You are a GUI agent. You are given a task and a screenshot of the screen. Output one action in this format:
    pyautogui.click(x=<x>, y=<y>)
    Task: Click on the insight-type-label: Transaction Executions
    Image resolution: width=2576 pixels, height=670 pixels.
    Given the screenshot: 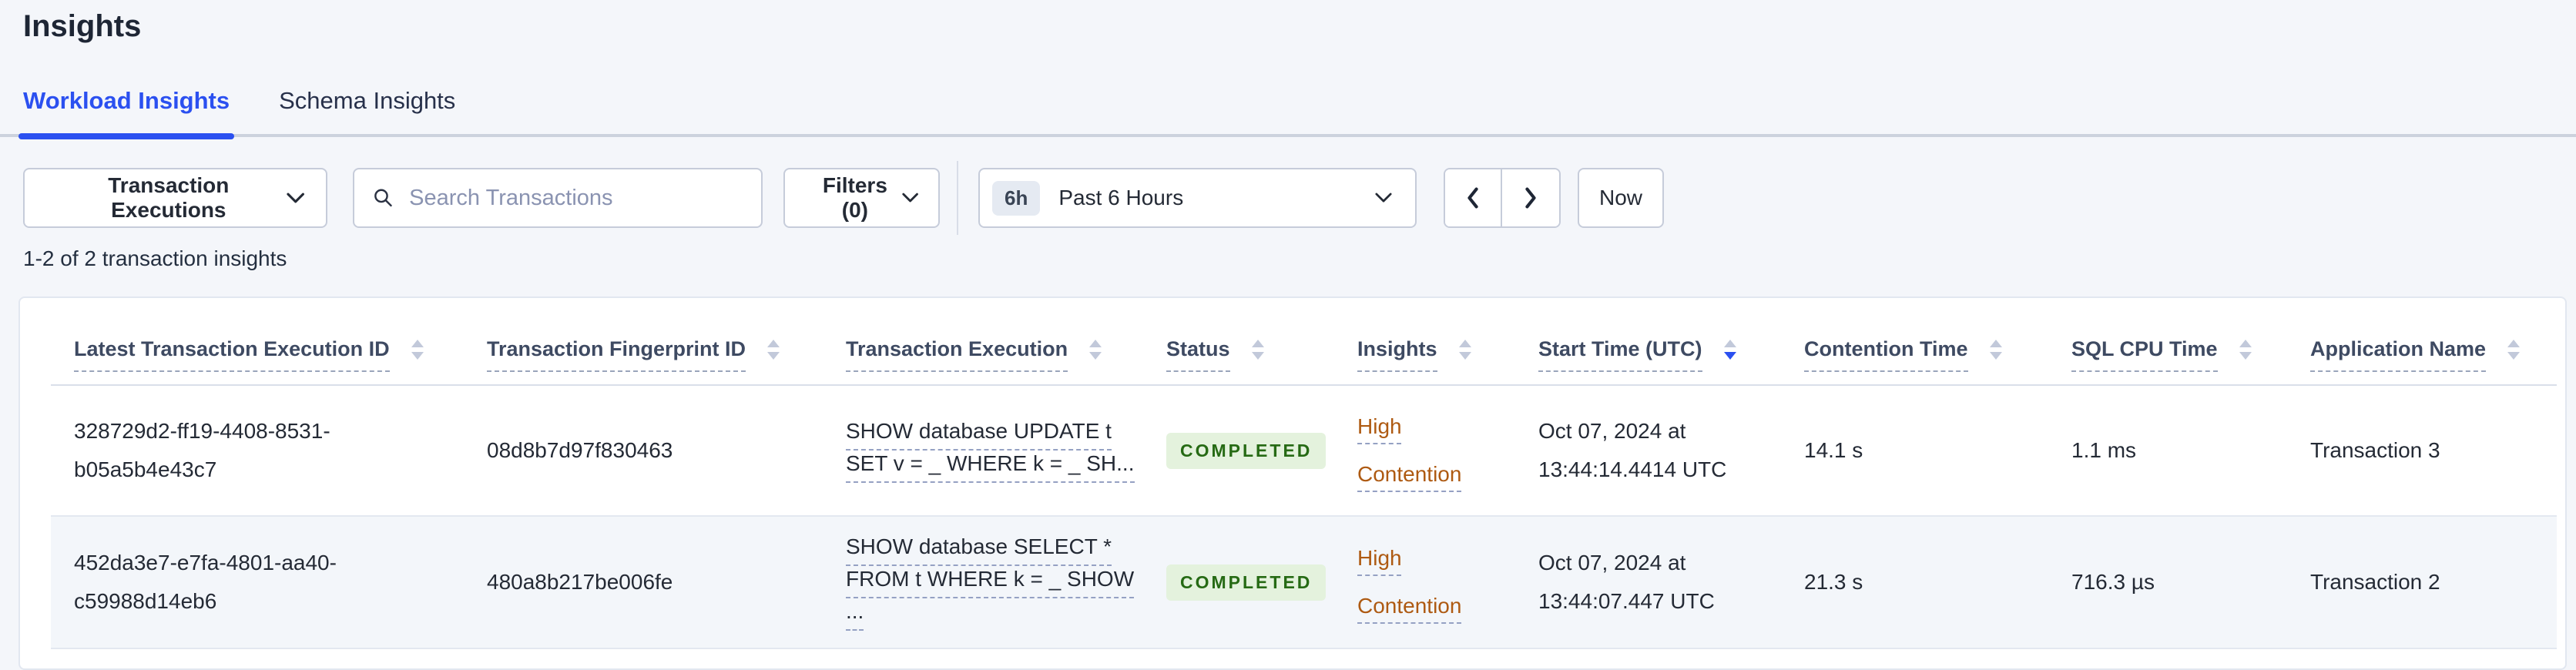 What is the action you would take?
    pyautogui.click(x=169, y=197)
    